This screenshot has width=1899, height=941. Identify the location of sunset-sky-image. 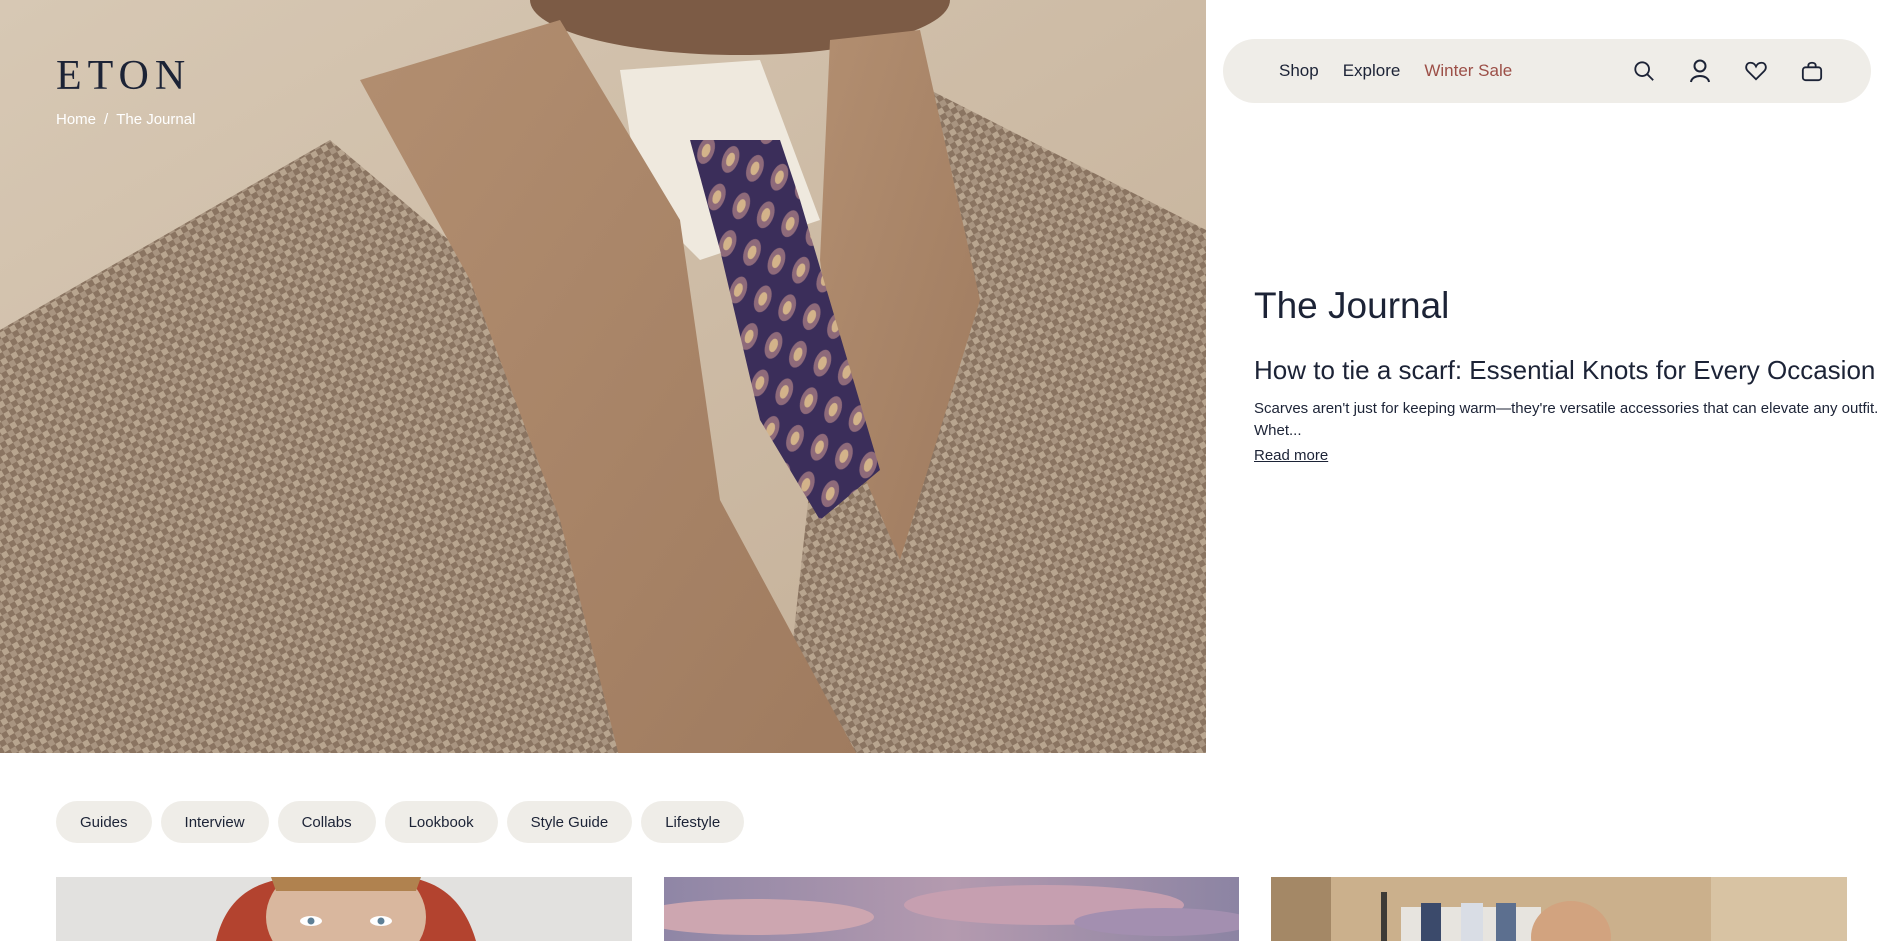
(951, 909).